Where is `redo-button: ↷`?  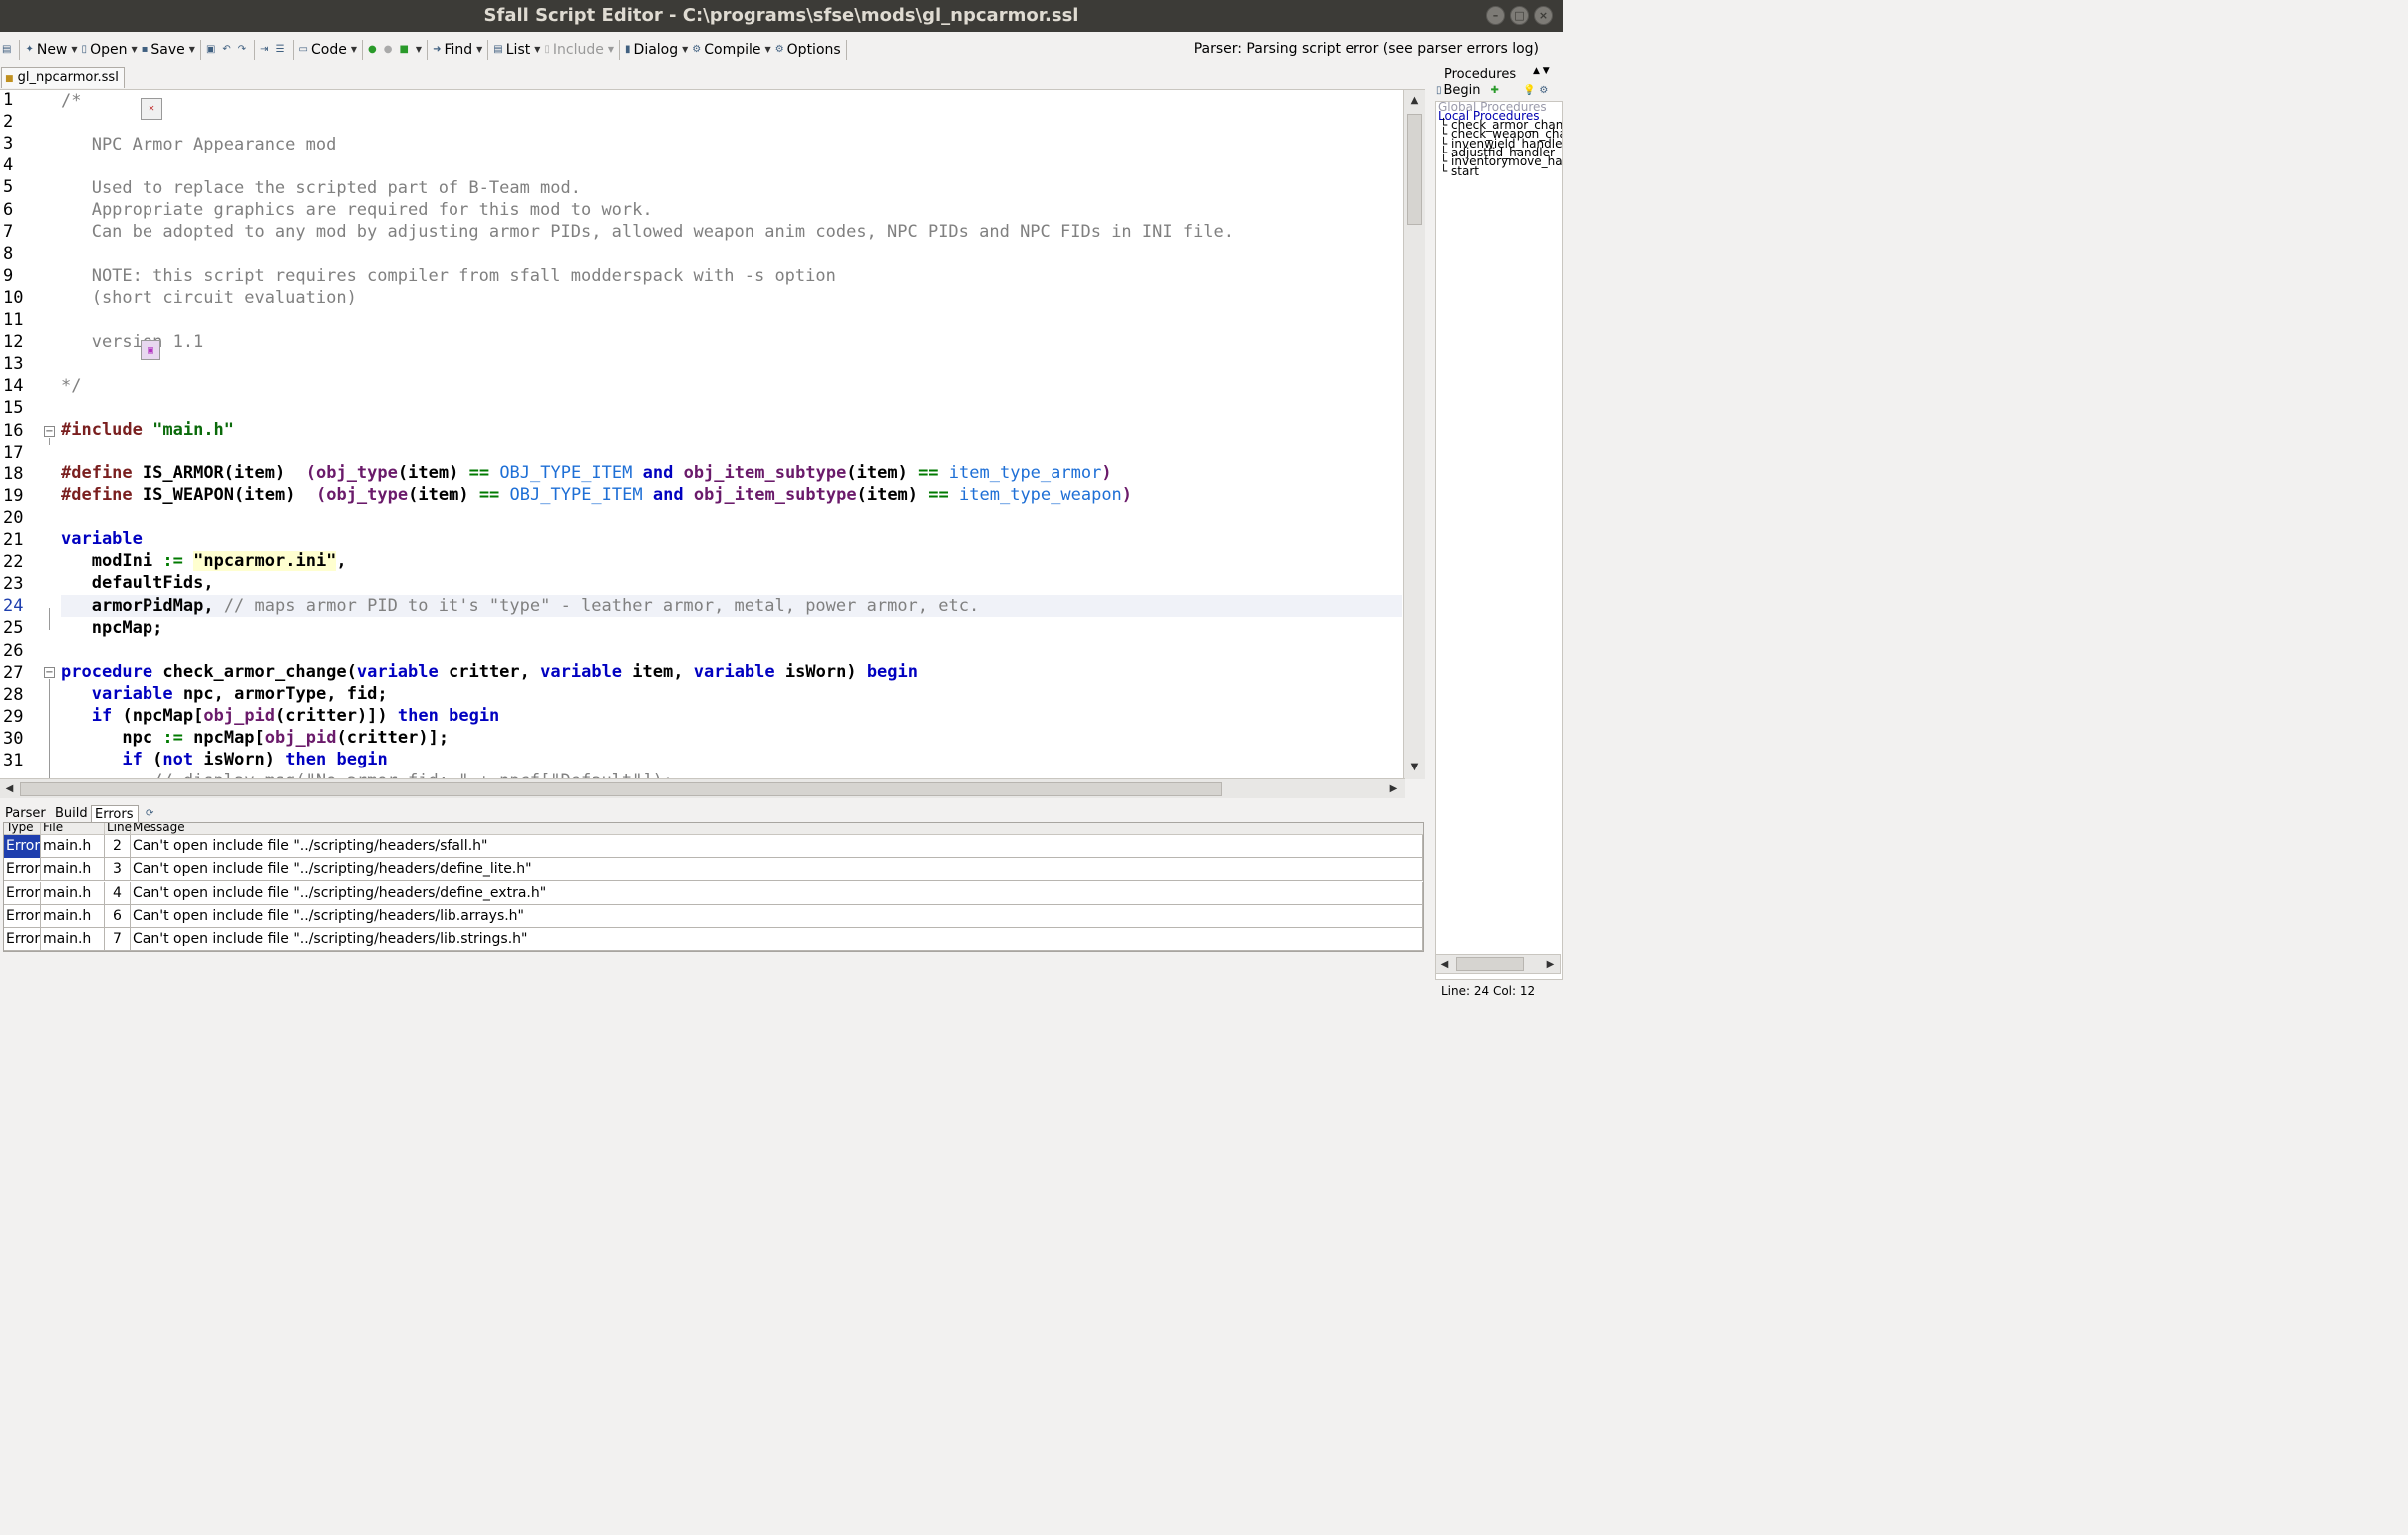
redo-button: ↷ is located at coordinates (243, 50).